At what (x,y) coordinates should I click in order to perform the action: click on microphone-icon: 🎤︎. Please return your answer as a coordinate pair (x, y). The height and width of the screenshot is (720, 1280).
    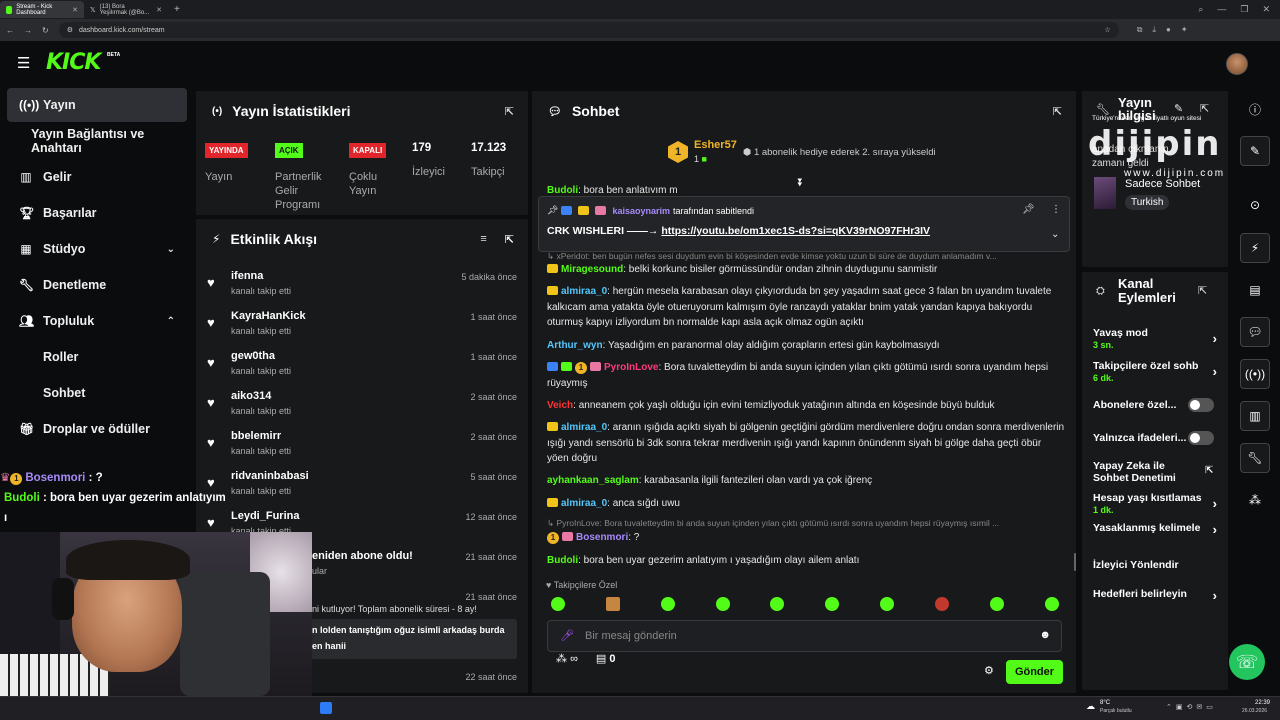
    Looking at the image, I should click on (567, 635).